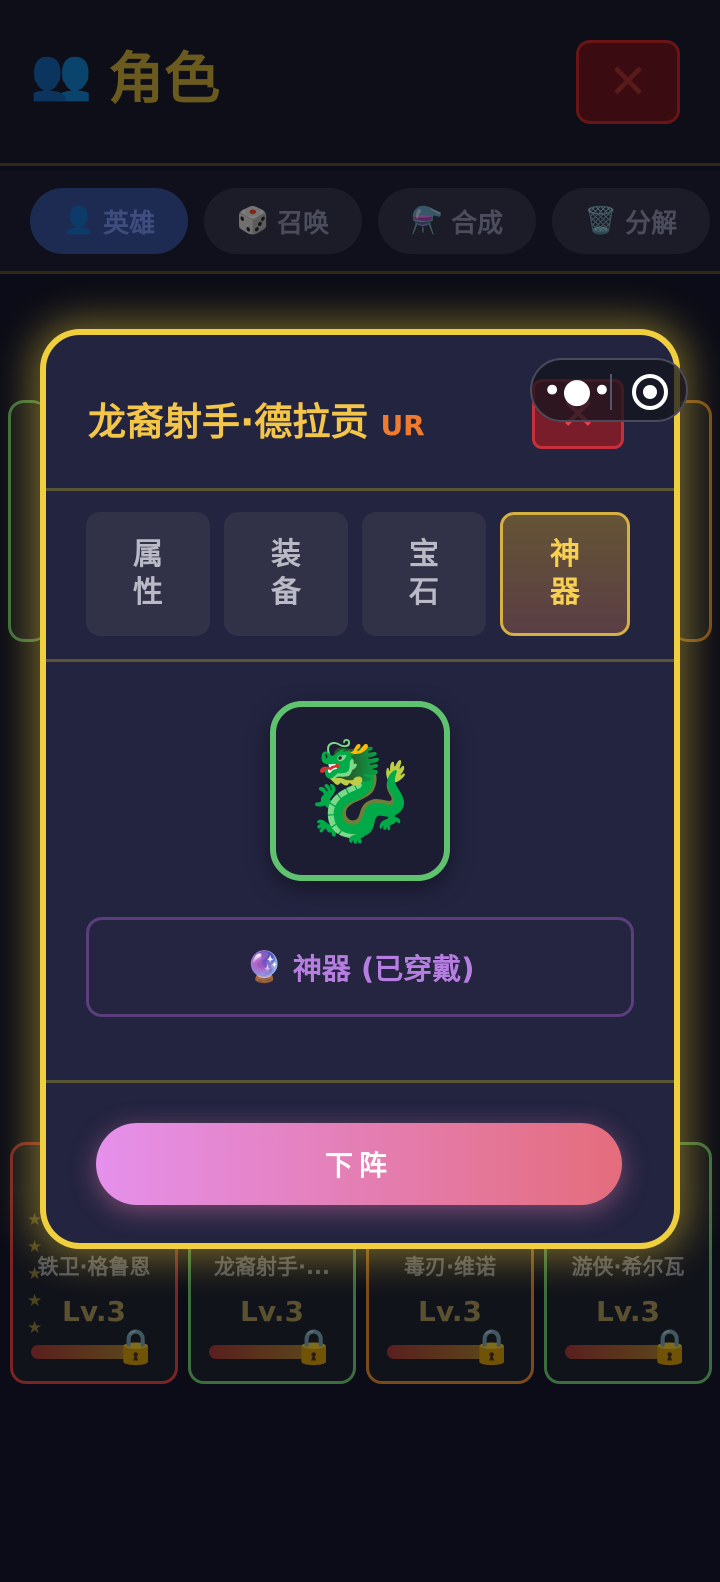  Describe the element at coordinates (565, 574) in the screenshot. I see `tab-artifact: 神器` at that location.